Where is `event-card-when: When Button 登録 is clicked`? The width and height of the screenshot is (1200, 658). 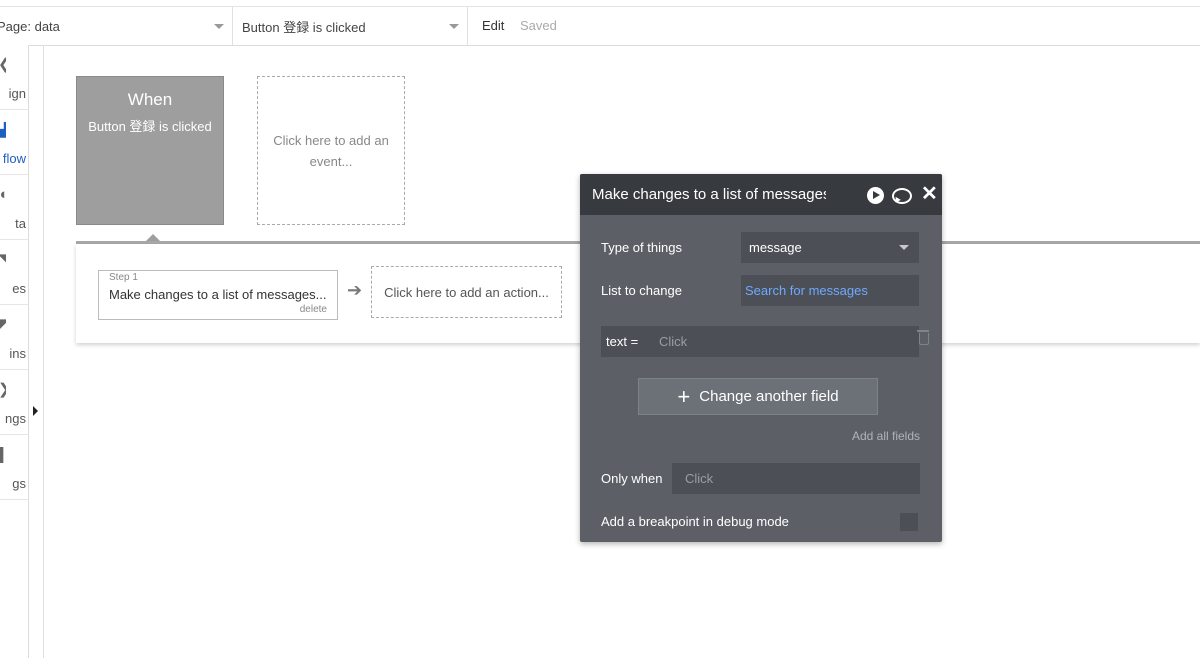 event-card-when: When Button 登録 is clicked is located at coordinates (150, 150).